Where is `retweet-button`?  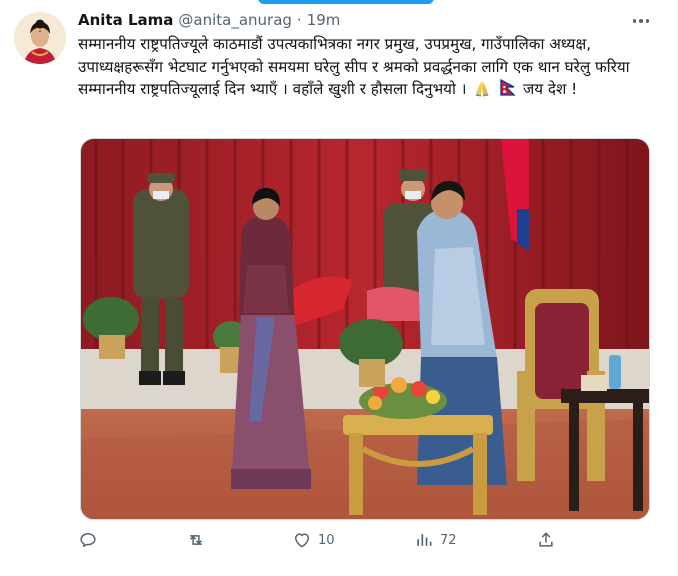
retweet-button is located at coordinates (199, 540).